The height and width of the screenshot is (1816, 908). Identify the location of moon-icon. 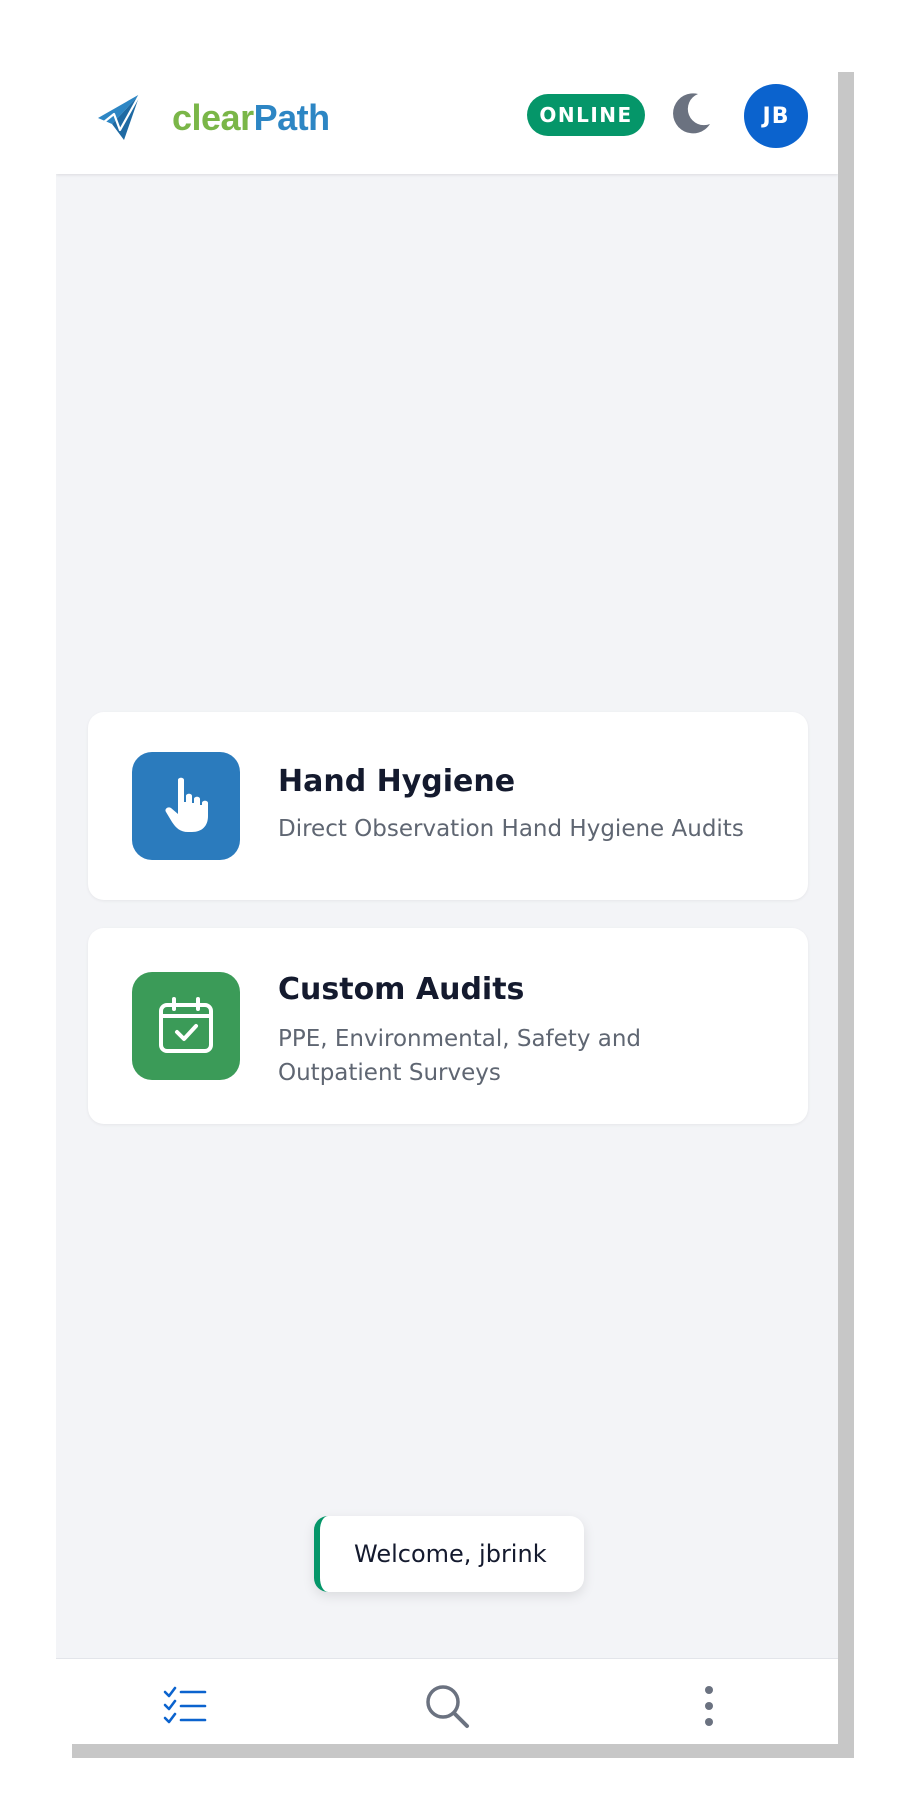
(691, 113).